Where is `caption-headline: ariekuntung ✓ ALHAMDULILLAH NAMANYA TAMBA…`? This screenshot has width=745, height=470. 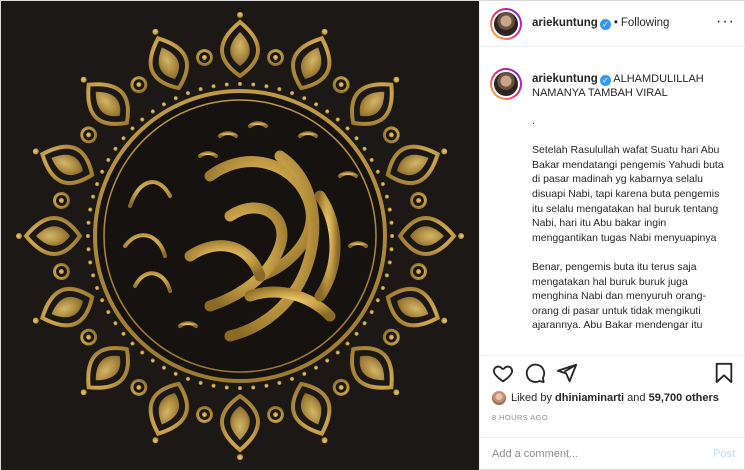 caption-headline: ariekuntung ✓ ALHAMDULILLAH NAMANYA TAMBA… is located at coordinates (635, 86).